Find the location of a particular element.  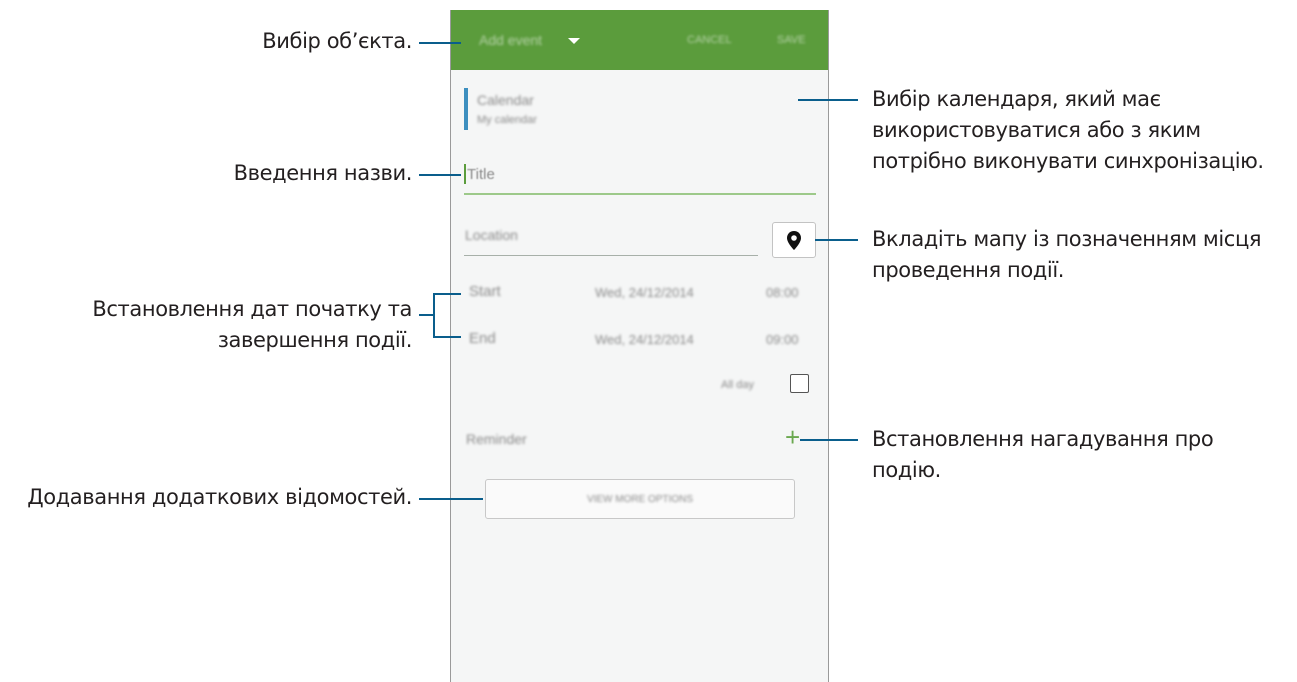

callout-line-title is located at coordinates (440, 175).